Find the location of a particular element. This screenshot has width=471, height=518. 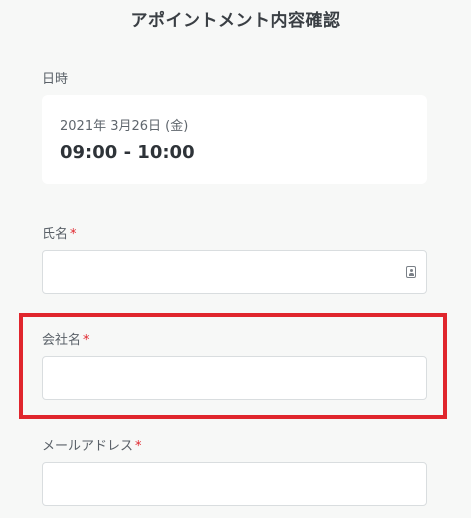

company-label-text: 会社名 is located at coordinates (62, 340).